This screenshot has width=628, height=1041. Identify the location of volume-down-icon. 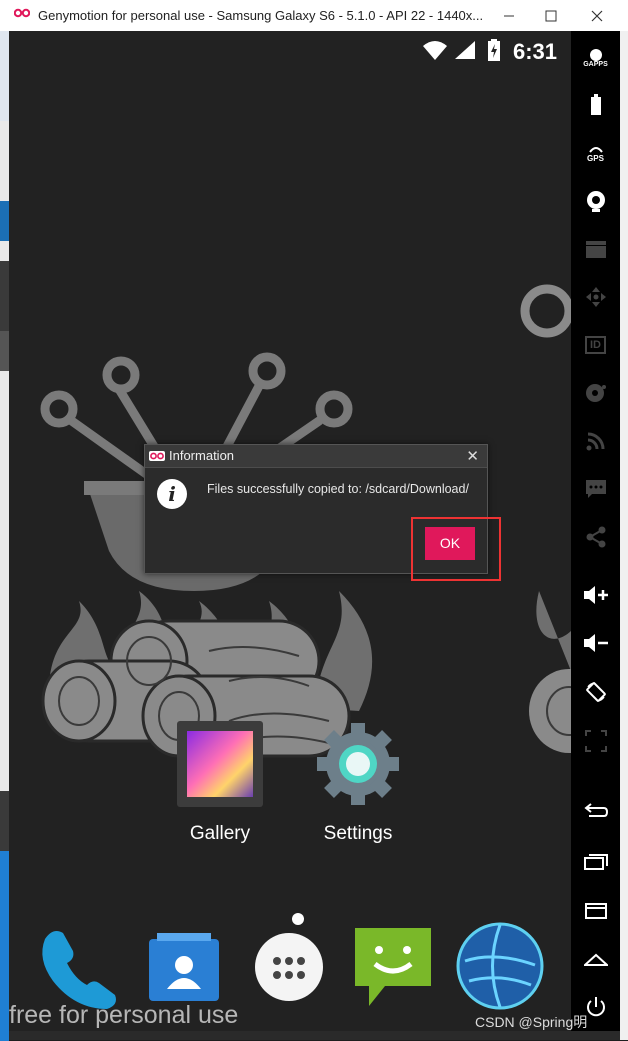
(595, 643).